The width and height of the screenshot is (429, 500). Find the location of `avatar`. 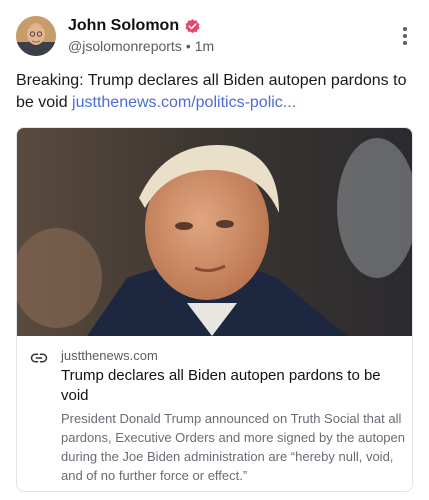

avatar is located at coordinates (36, 36).